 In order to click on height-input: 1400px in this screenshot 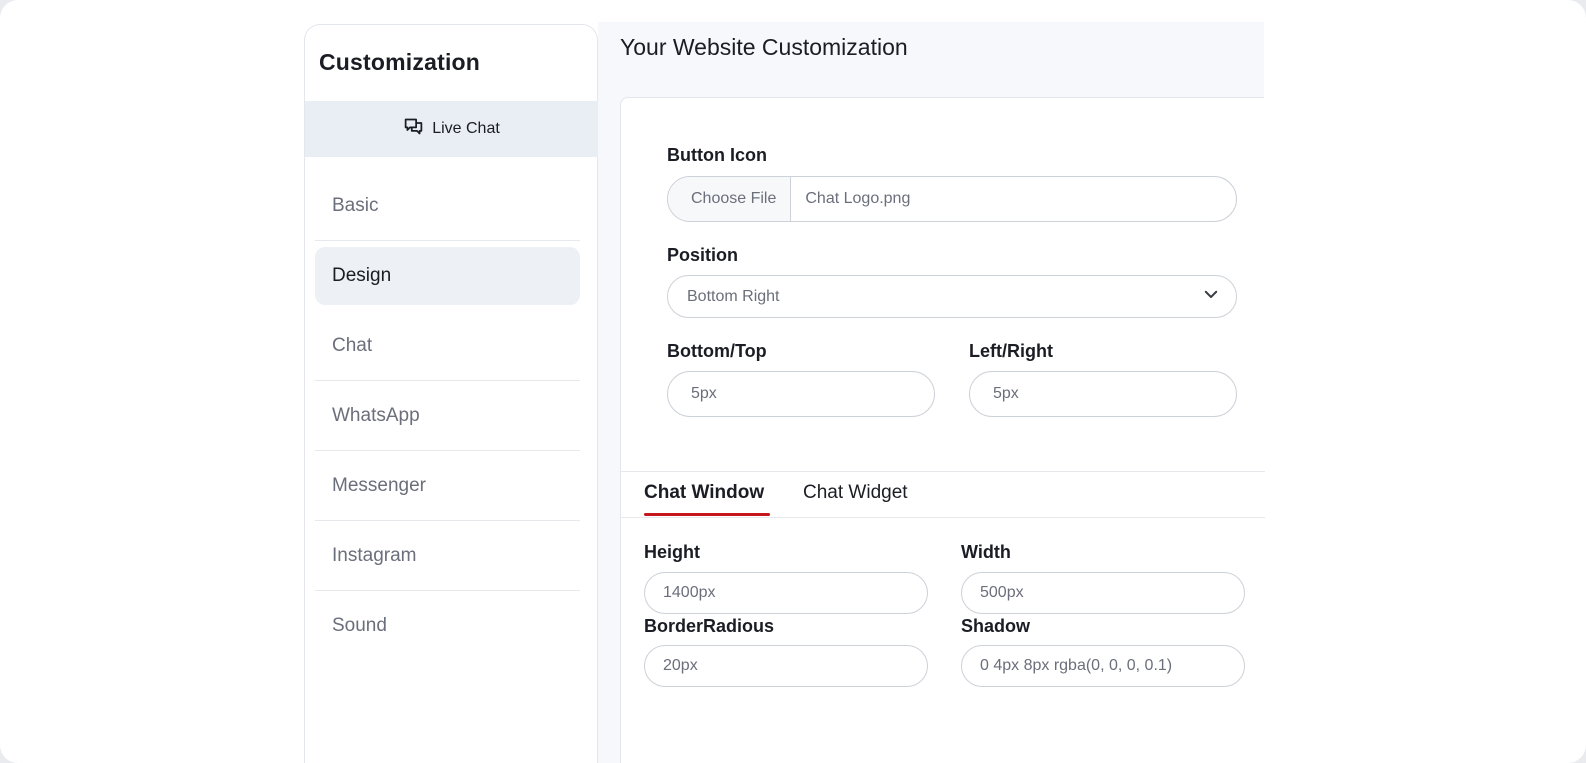, I will do `click(786, 593)`.